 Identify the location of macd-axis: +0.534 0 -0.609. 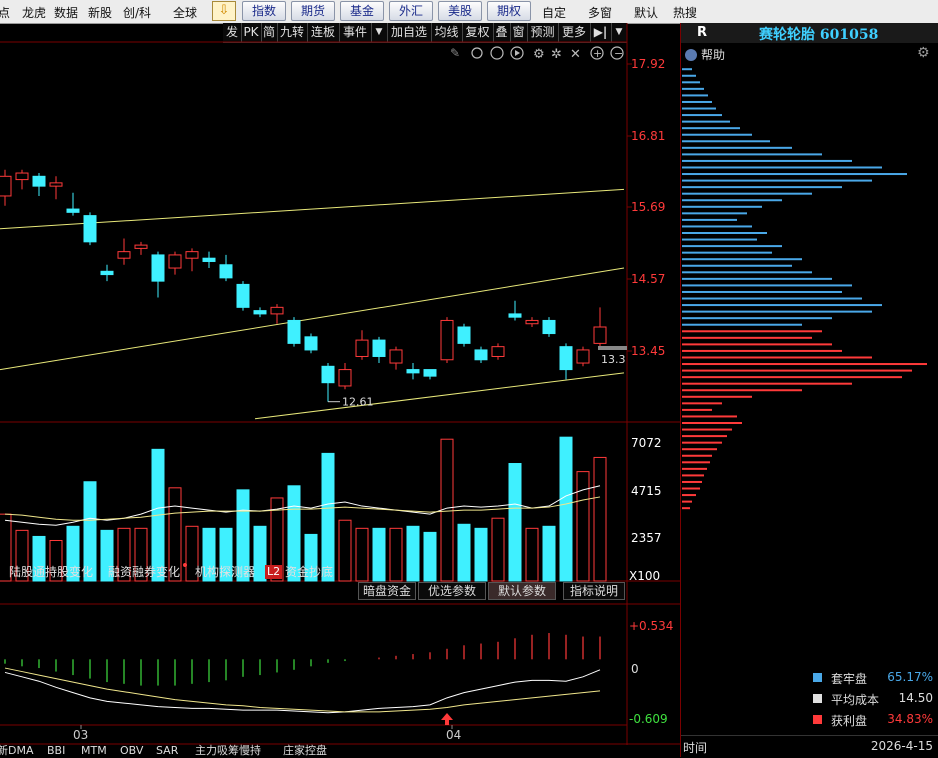
(651, 672).